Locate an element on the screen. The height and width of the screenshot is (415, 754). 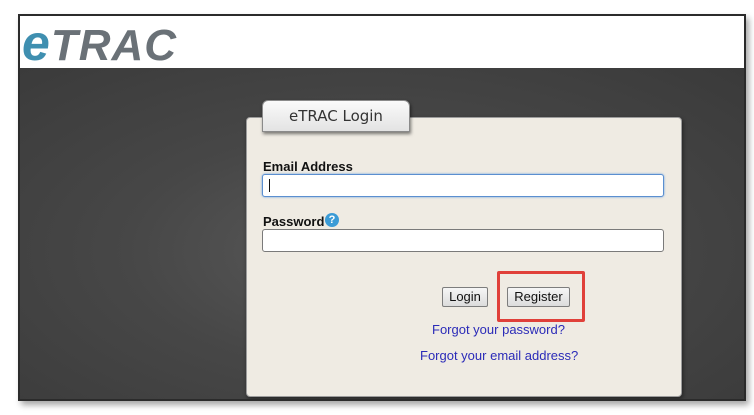
email-input is located at coordinates (463, 185).